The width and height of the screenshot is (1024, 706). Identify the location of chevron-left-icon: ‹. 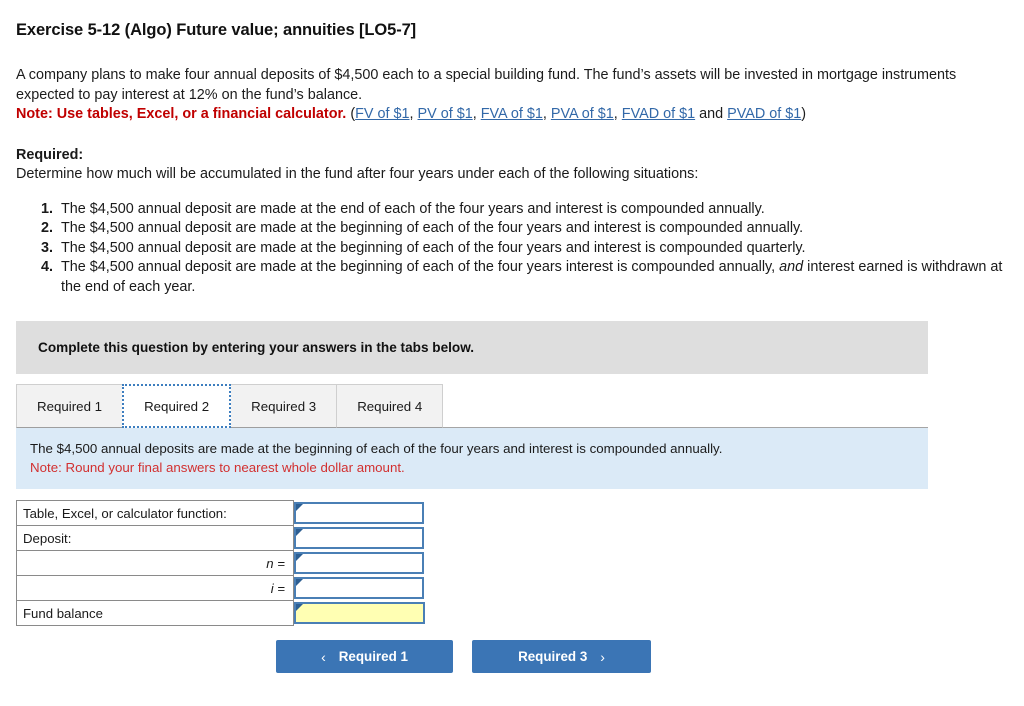
(323, 656).